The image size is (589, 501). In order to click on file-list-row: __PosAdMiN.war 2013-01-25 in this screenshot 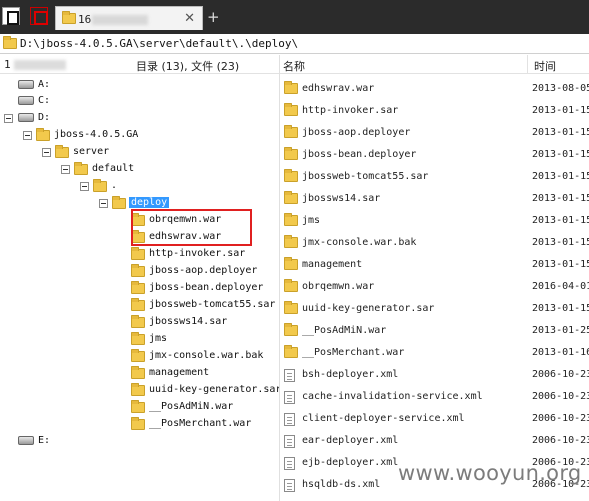, I will do `click(434, 331)`.